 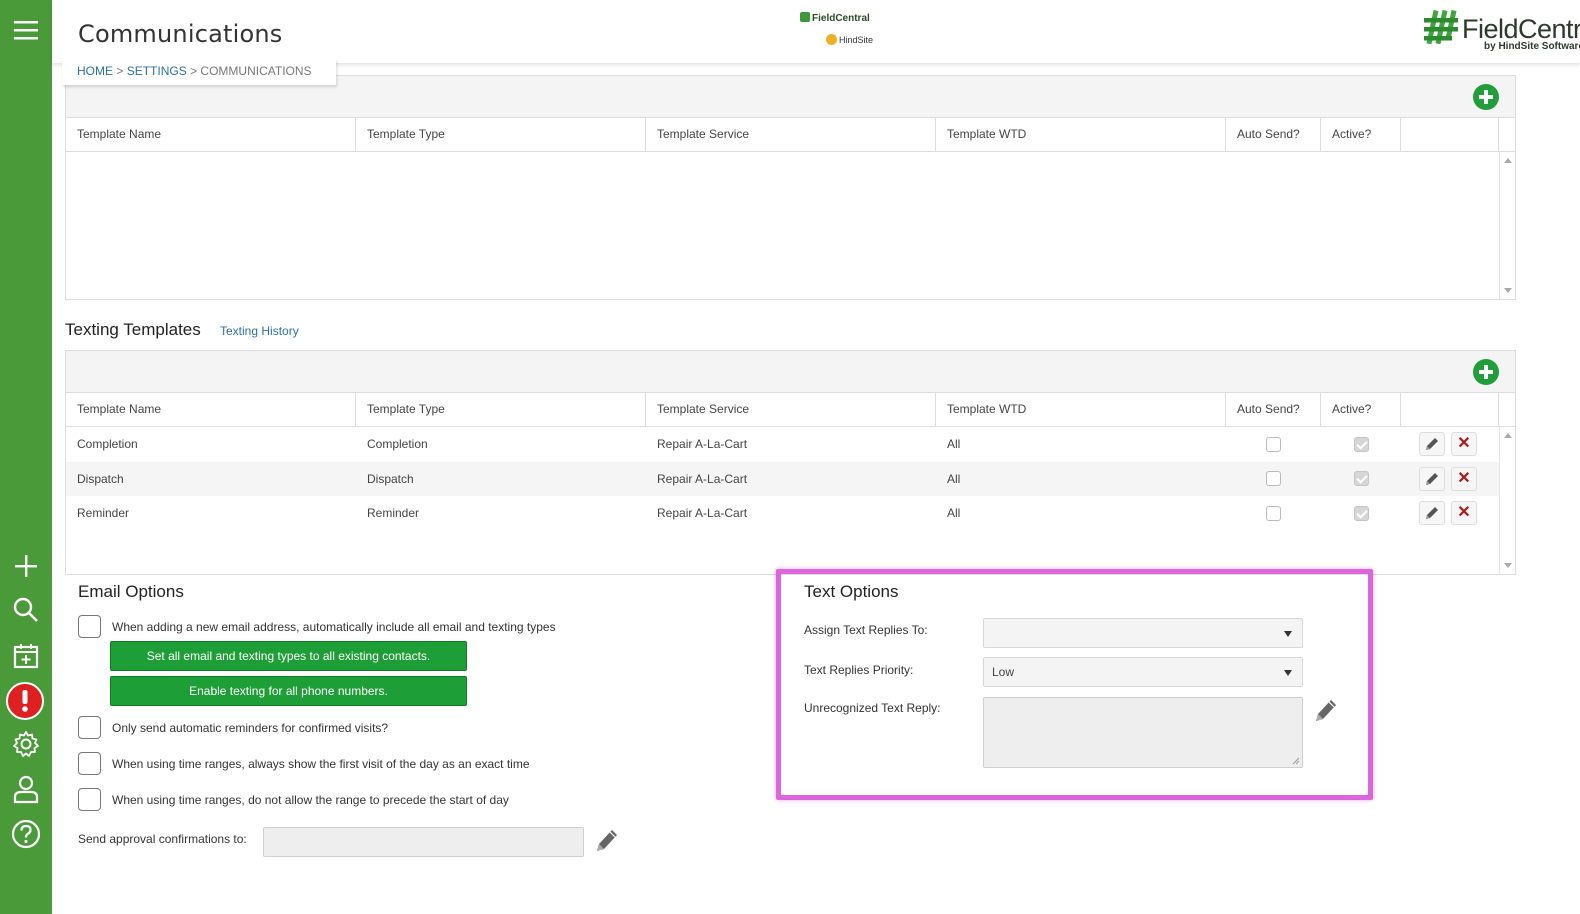 What do you see at coordinates (790, 478) in the screenshot?
I see `table-row: Dispatch Dispatch Repair A-La-Cart All ✕` at bounding box center [790, 478].